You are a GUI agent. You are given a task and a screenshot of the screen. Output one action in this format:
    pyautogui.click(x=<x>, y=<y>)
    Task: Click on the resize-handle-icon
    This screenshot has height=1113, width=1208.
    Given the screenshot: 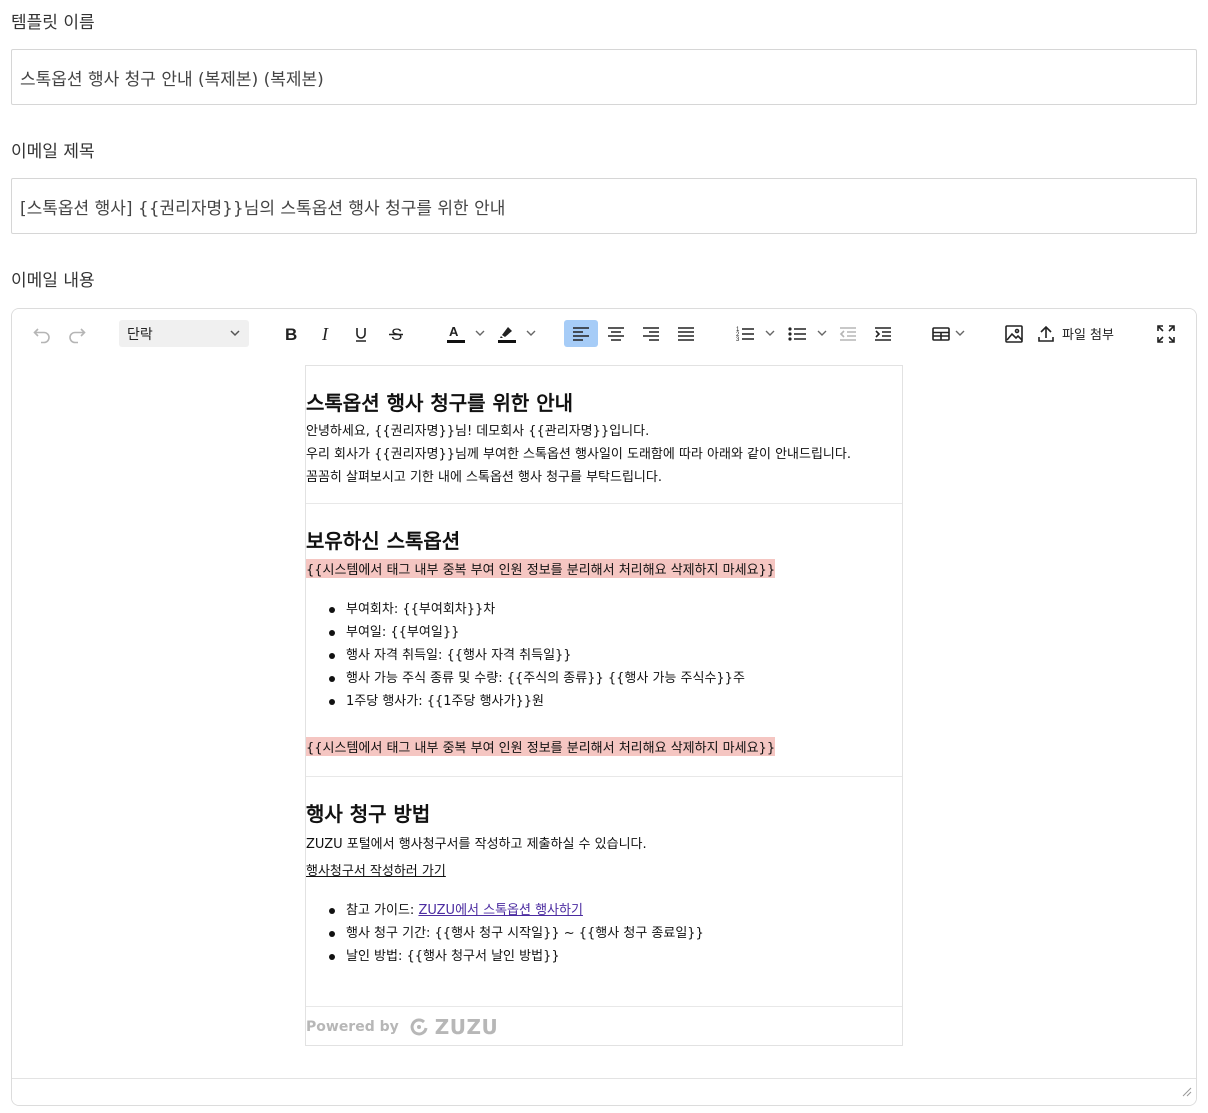 What is the action you would take?
    pyautogui.click(x=1187, y=1091)
    